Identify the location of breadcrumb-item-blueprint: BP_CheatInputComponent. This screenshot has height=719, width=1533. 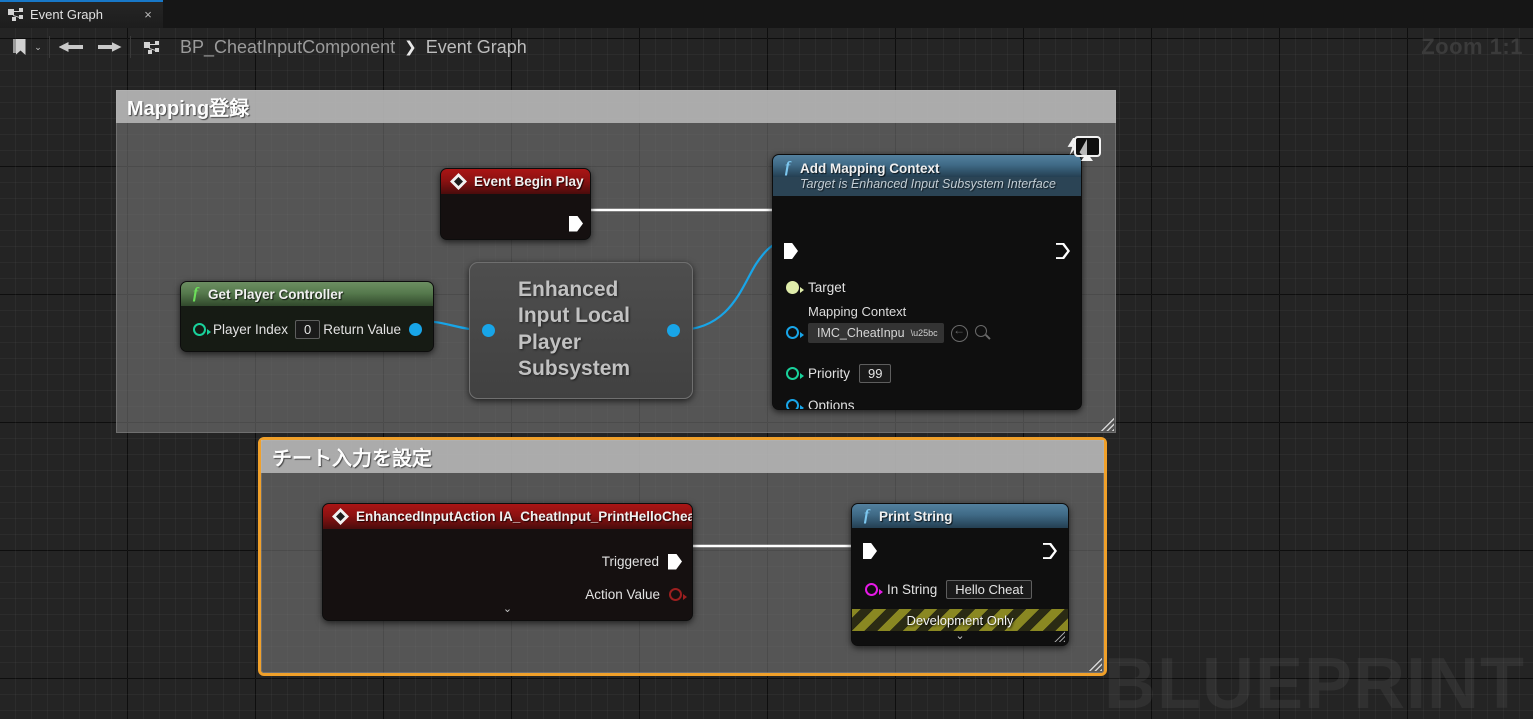
(287, 47).